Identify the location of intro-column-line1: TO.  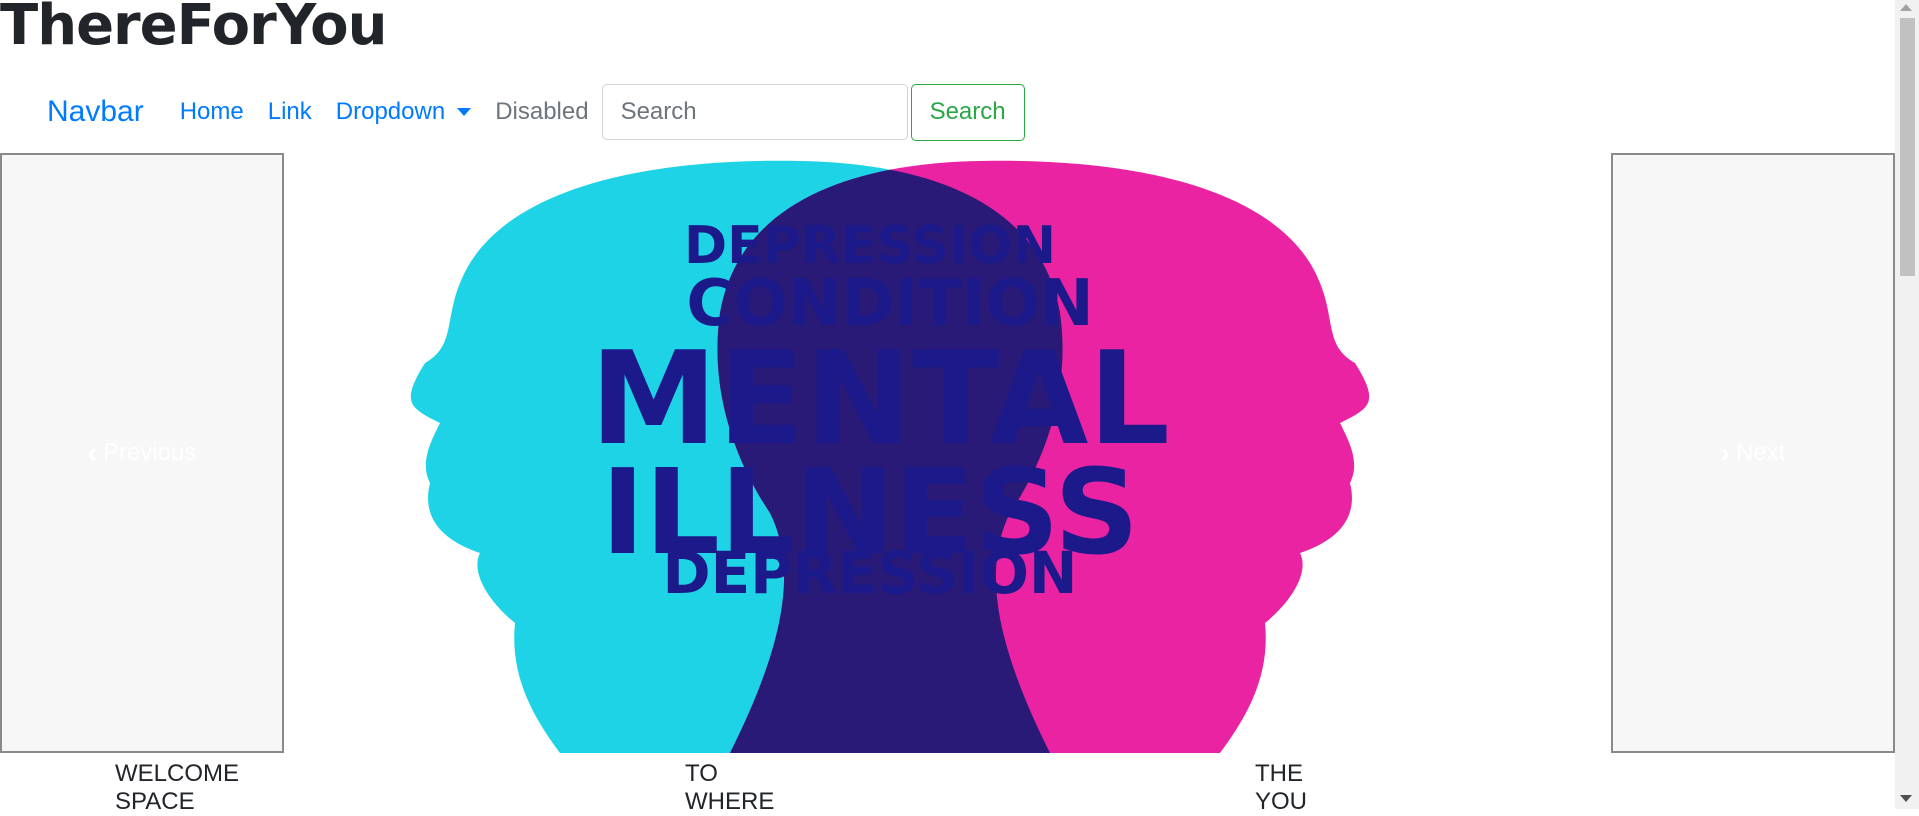
(701, 773).